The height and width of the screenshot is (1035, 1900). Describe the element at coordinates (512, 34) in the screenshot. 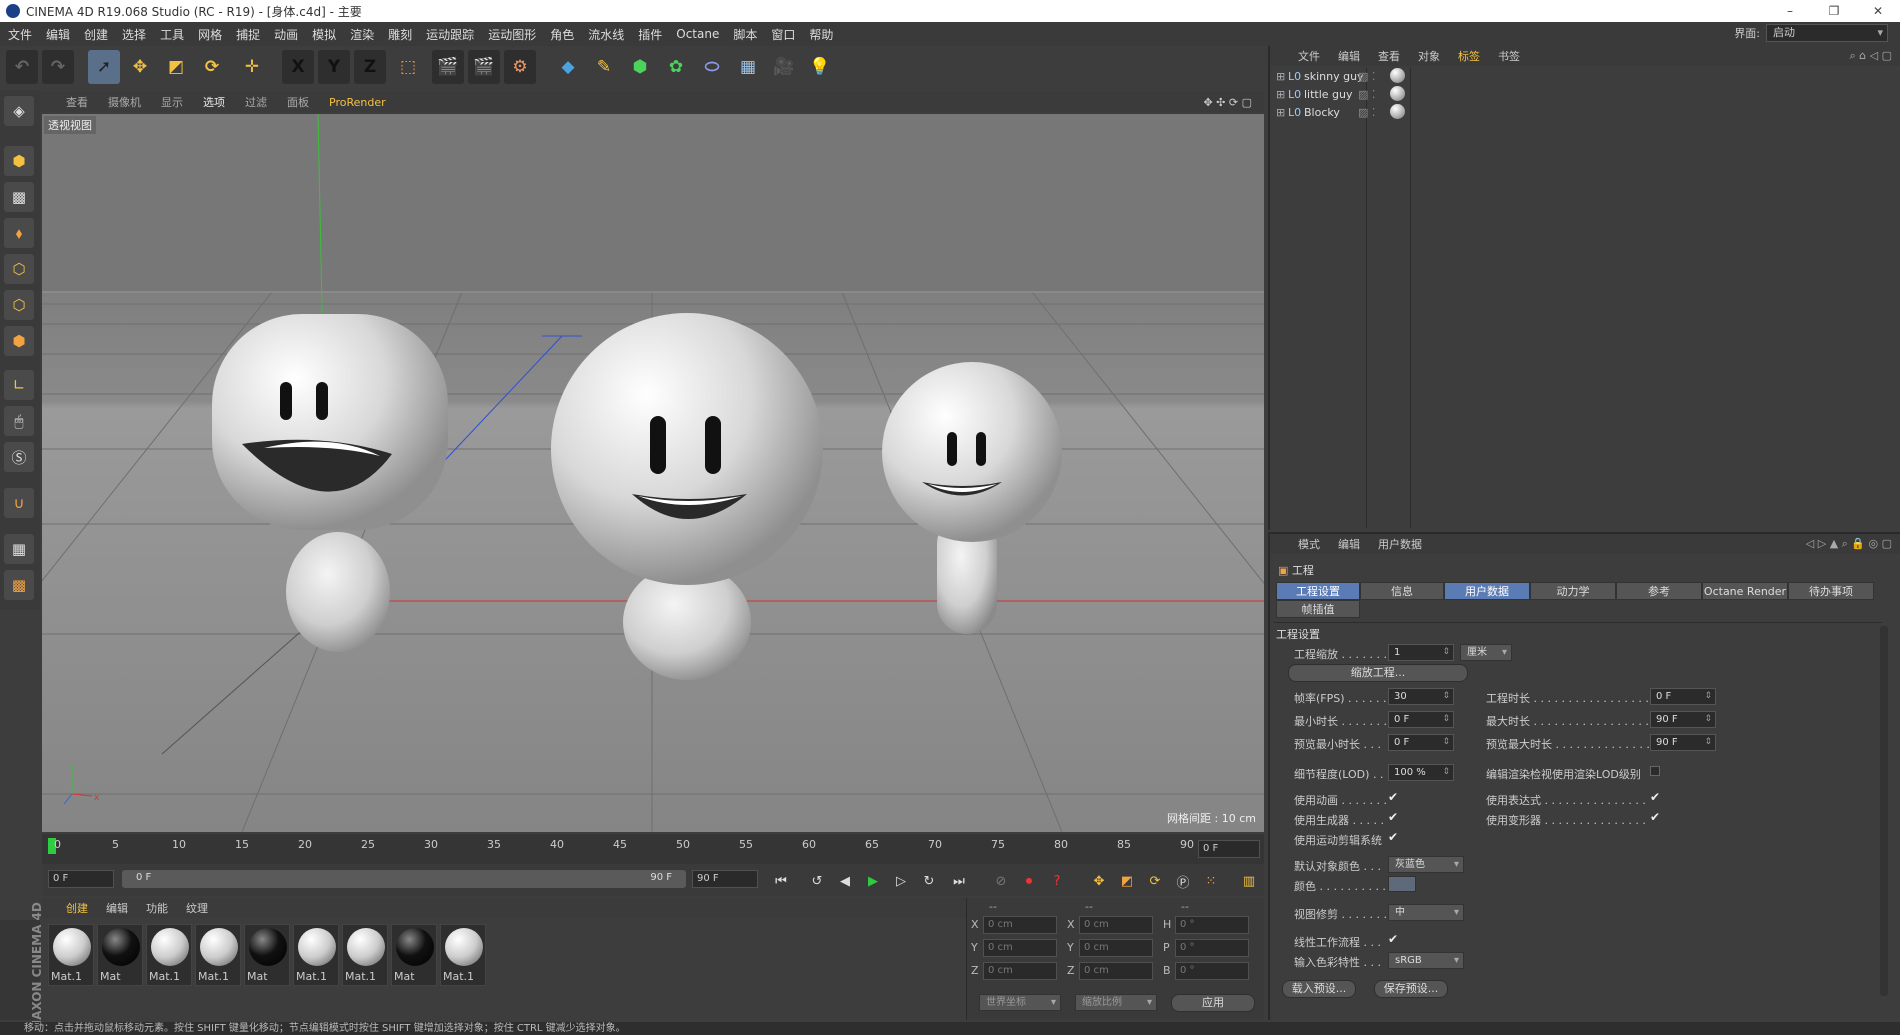

I see `menu-mograph: 运动图形` at that location.